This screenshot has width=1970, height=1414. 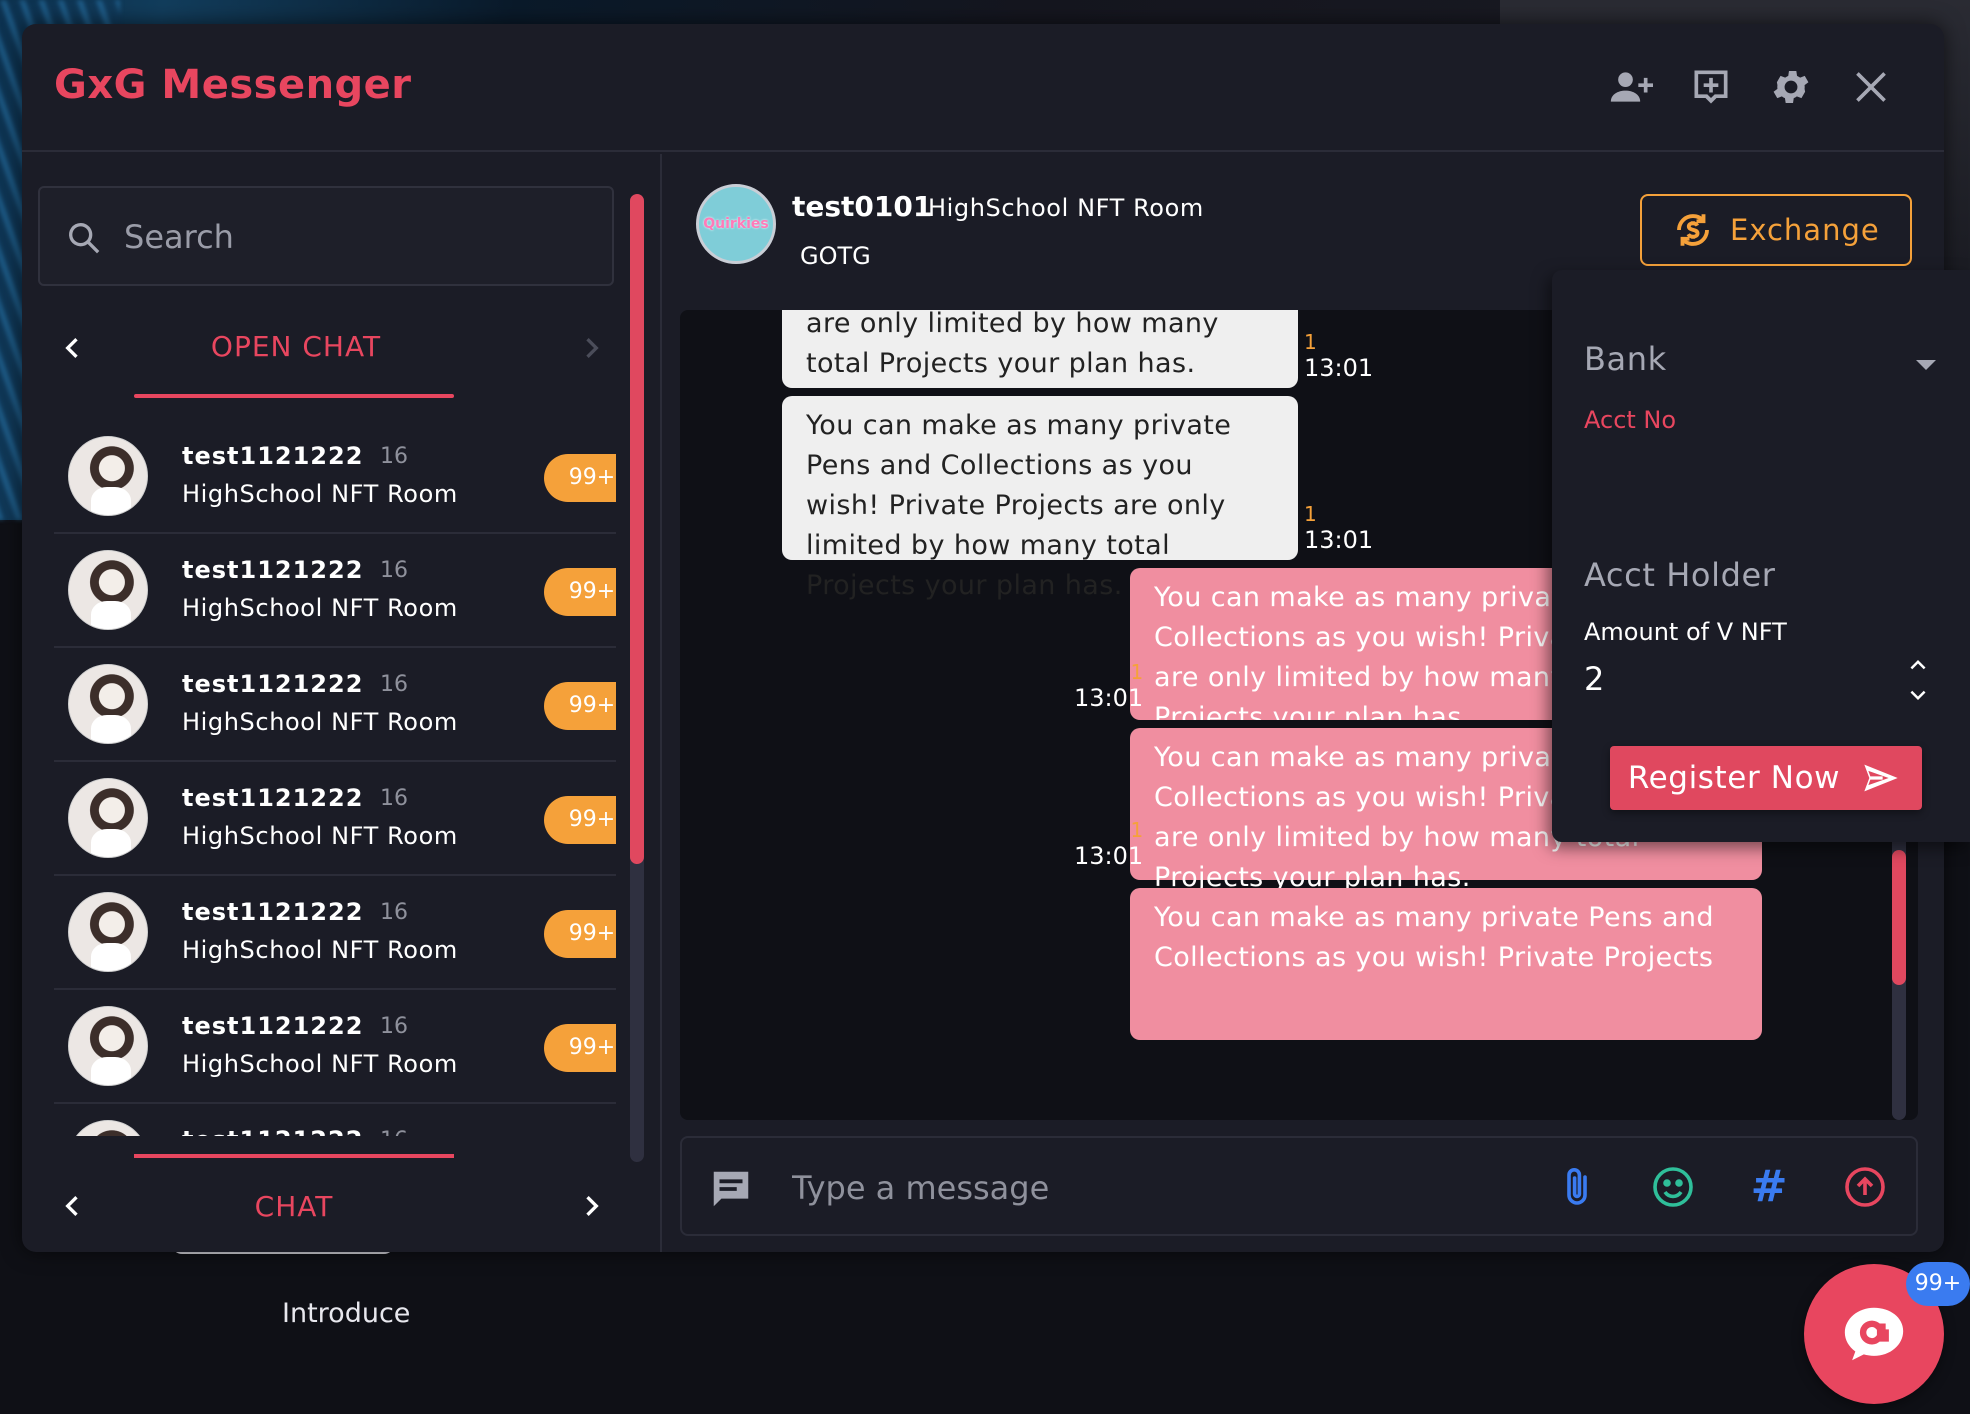 I want to click on add-user-icon, so click(x=1631, y=87).